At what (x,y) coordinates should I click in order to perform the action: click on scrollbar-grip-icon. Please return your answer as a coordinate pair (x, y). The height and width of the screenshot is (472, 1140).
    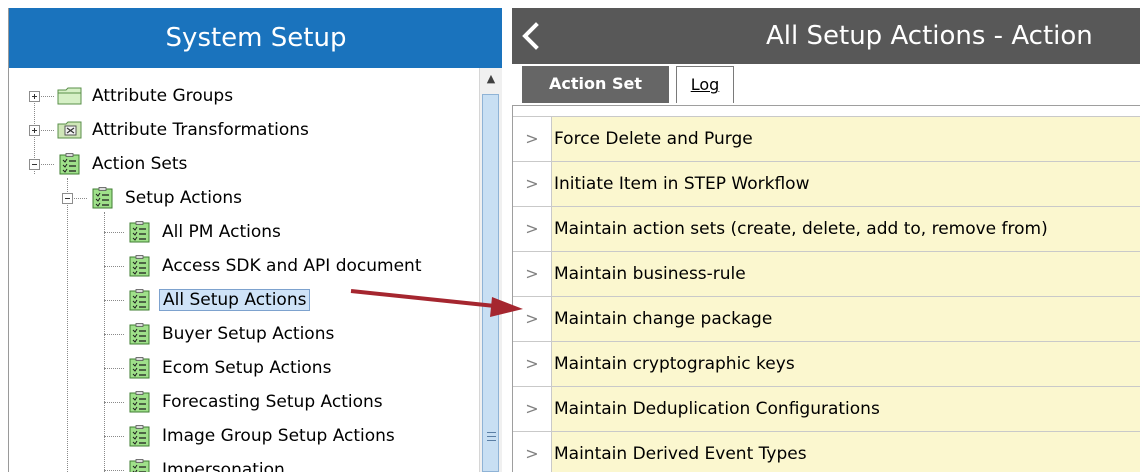
    Looking at the image, I should click on (491, 437).